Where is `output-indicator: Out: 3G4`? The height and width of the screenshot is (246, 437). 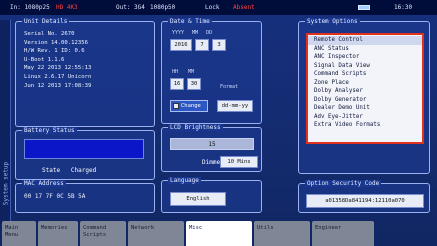 output-indicator: Out: 3G4 is located at coordinates (130, 7).